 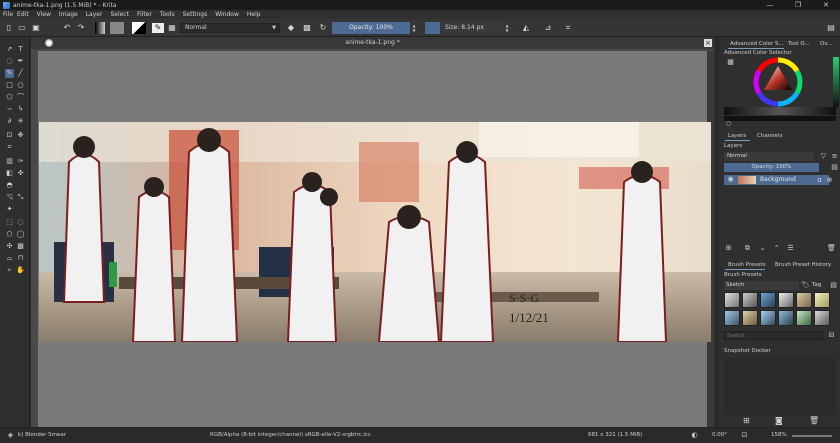 I want to click on reference-images-tool-icon: ✦, so click(x=9, y=209).